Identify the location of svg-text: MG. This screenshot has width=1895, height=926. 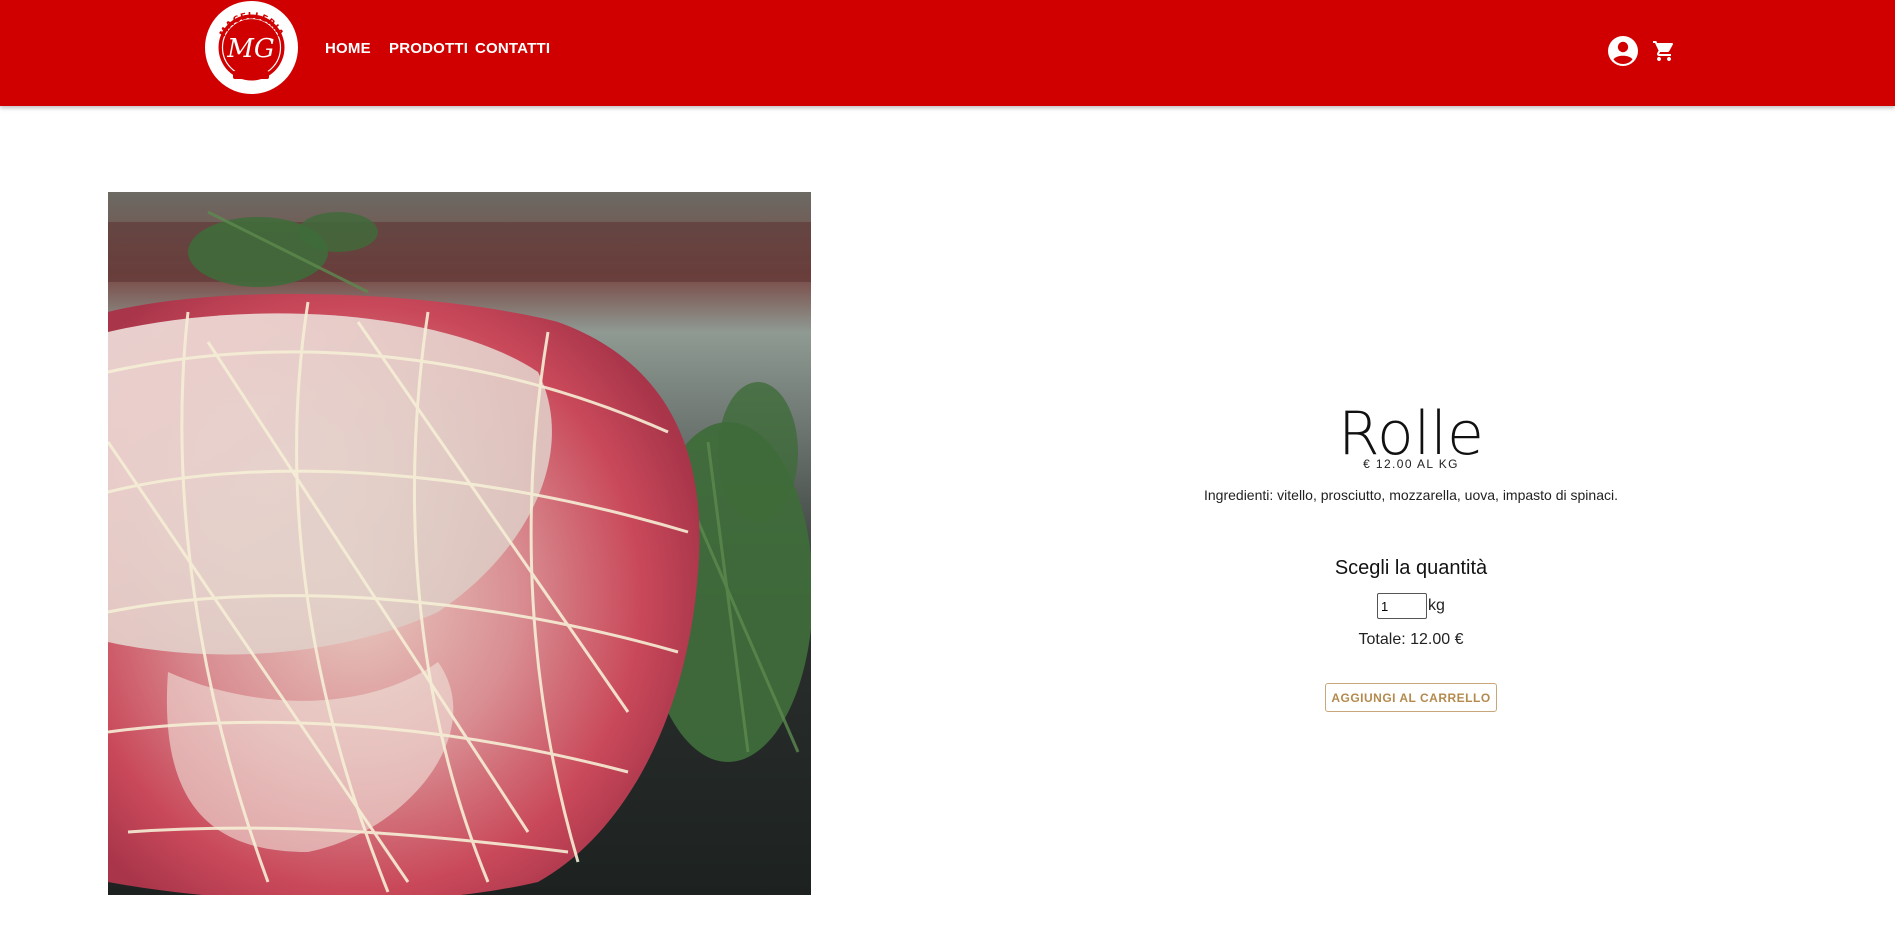
(250, 49).